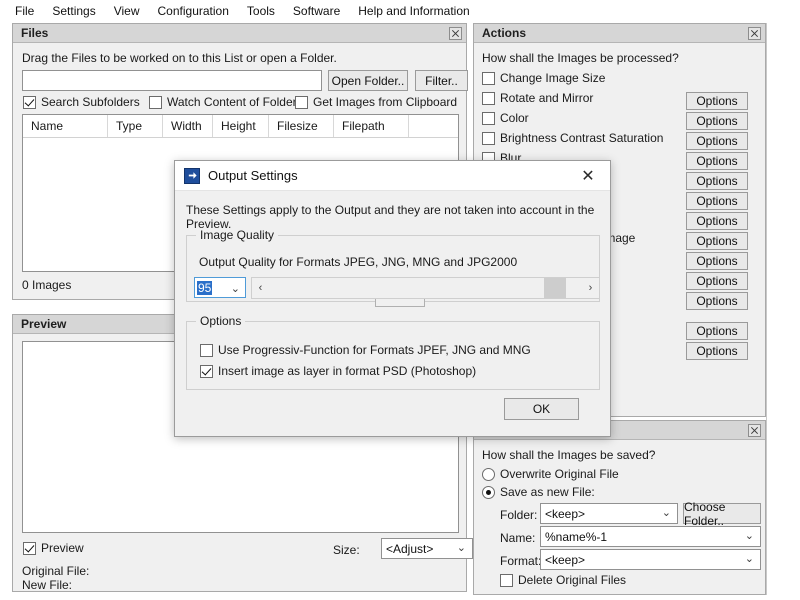 Image resolution: width=800 pixels, height=600 pixels. Describe the element at coordinates (588, 175) in the screenshot. I see `close-icon: ✕` at that location.